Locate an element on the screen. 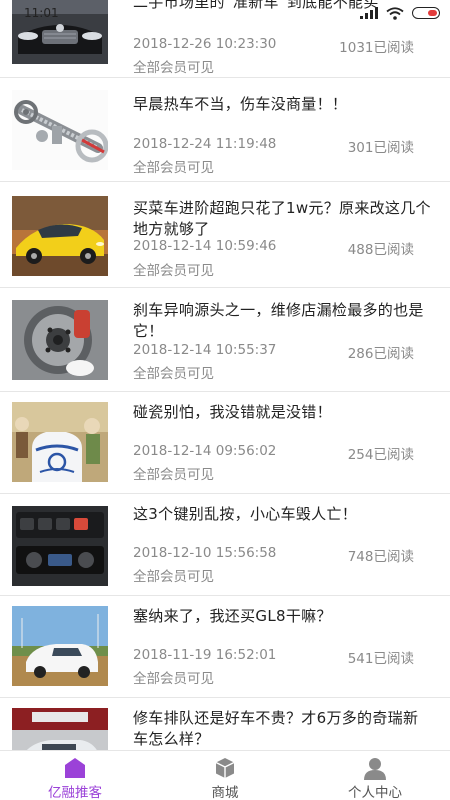 The width and height of the screenshot is (450, 800). article-title: 买菜车进阶超跑只花了1w元？原来改这几个地方就够了 is located at coordinates (282, 218).